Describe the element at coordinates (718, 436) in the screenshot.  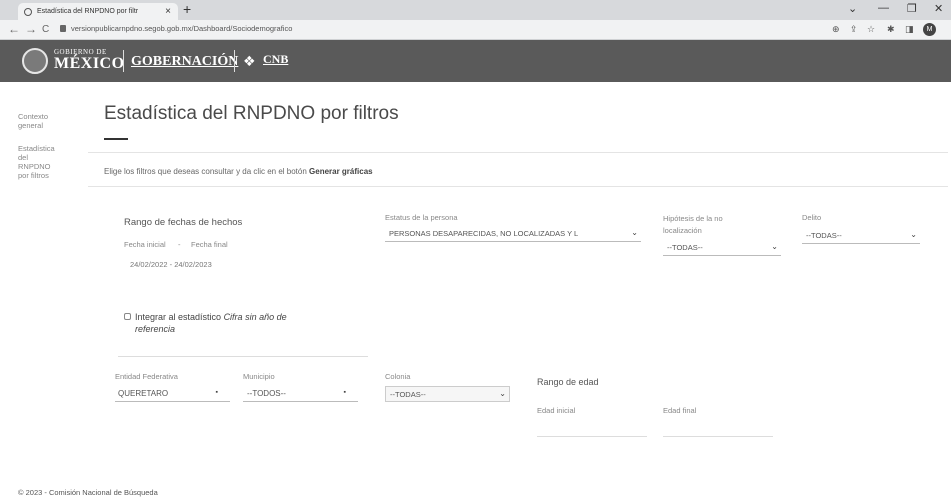
I see `edad-max-underline` at that location.